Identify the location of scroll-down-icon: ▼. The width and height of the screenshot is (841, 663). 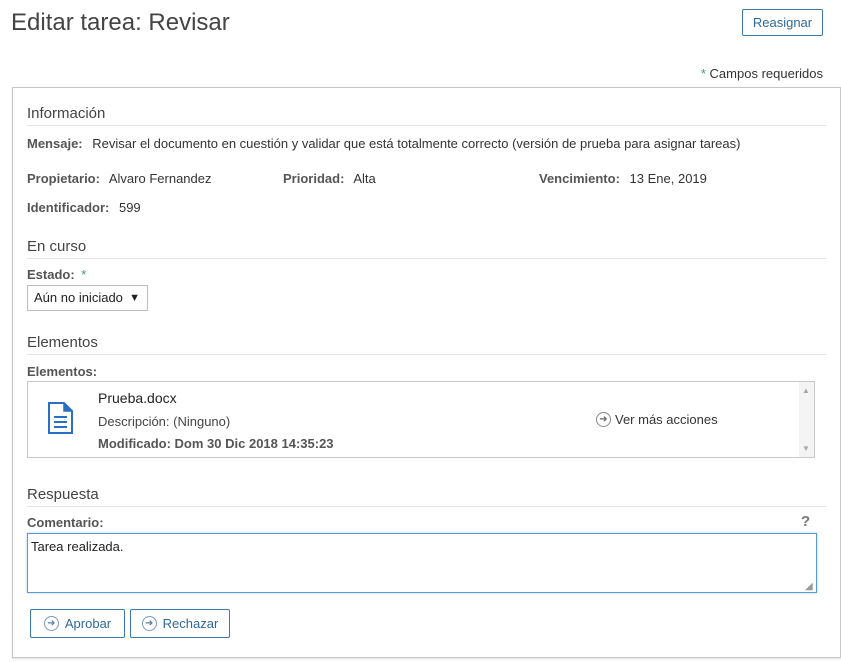
(806, 448).